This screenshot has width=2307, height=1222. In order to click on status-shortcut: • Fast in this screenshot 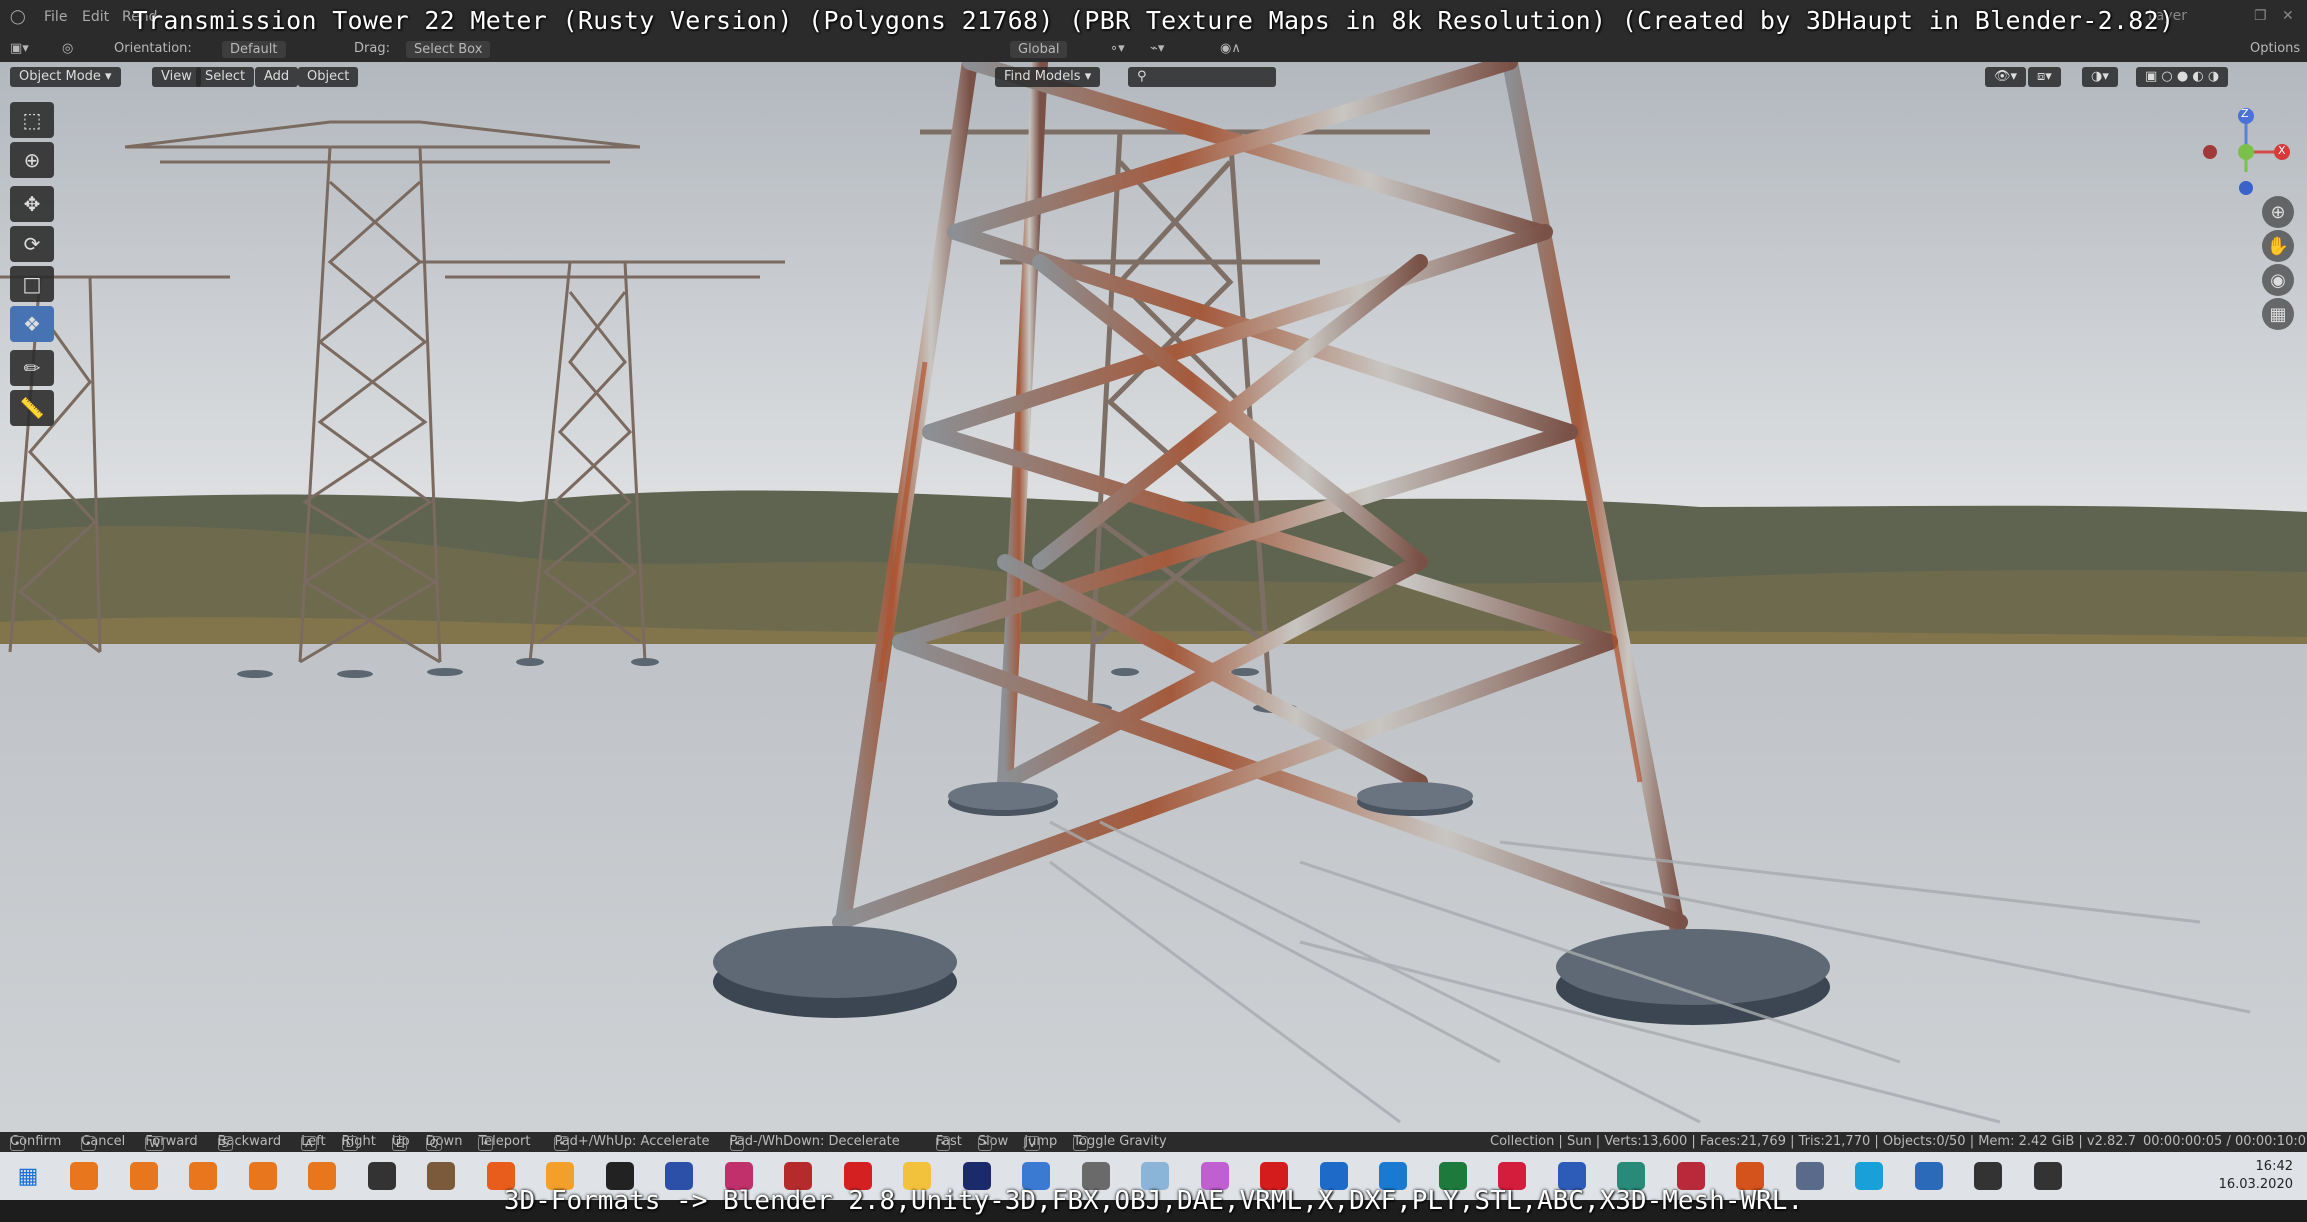, I will do `click(948, 1142)`.